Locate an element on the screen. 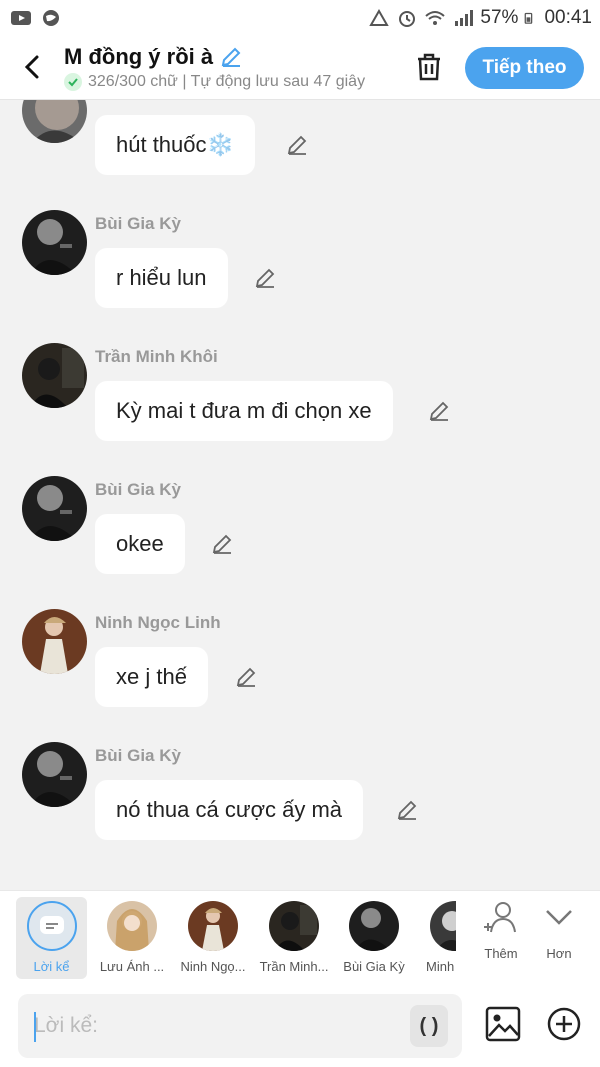  youtube-icon is located at coordinates (21, 18).